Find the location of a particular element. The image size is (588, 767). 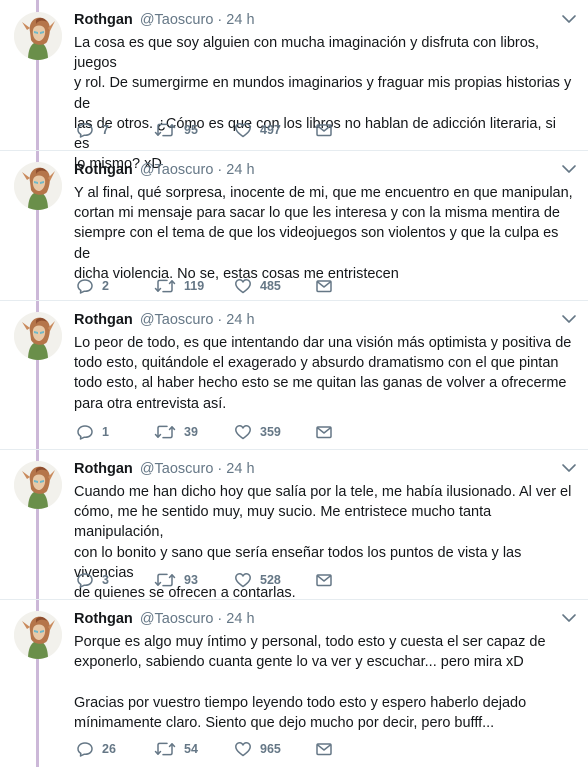

reply-count: 26 is located at coordinates (109, 749).